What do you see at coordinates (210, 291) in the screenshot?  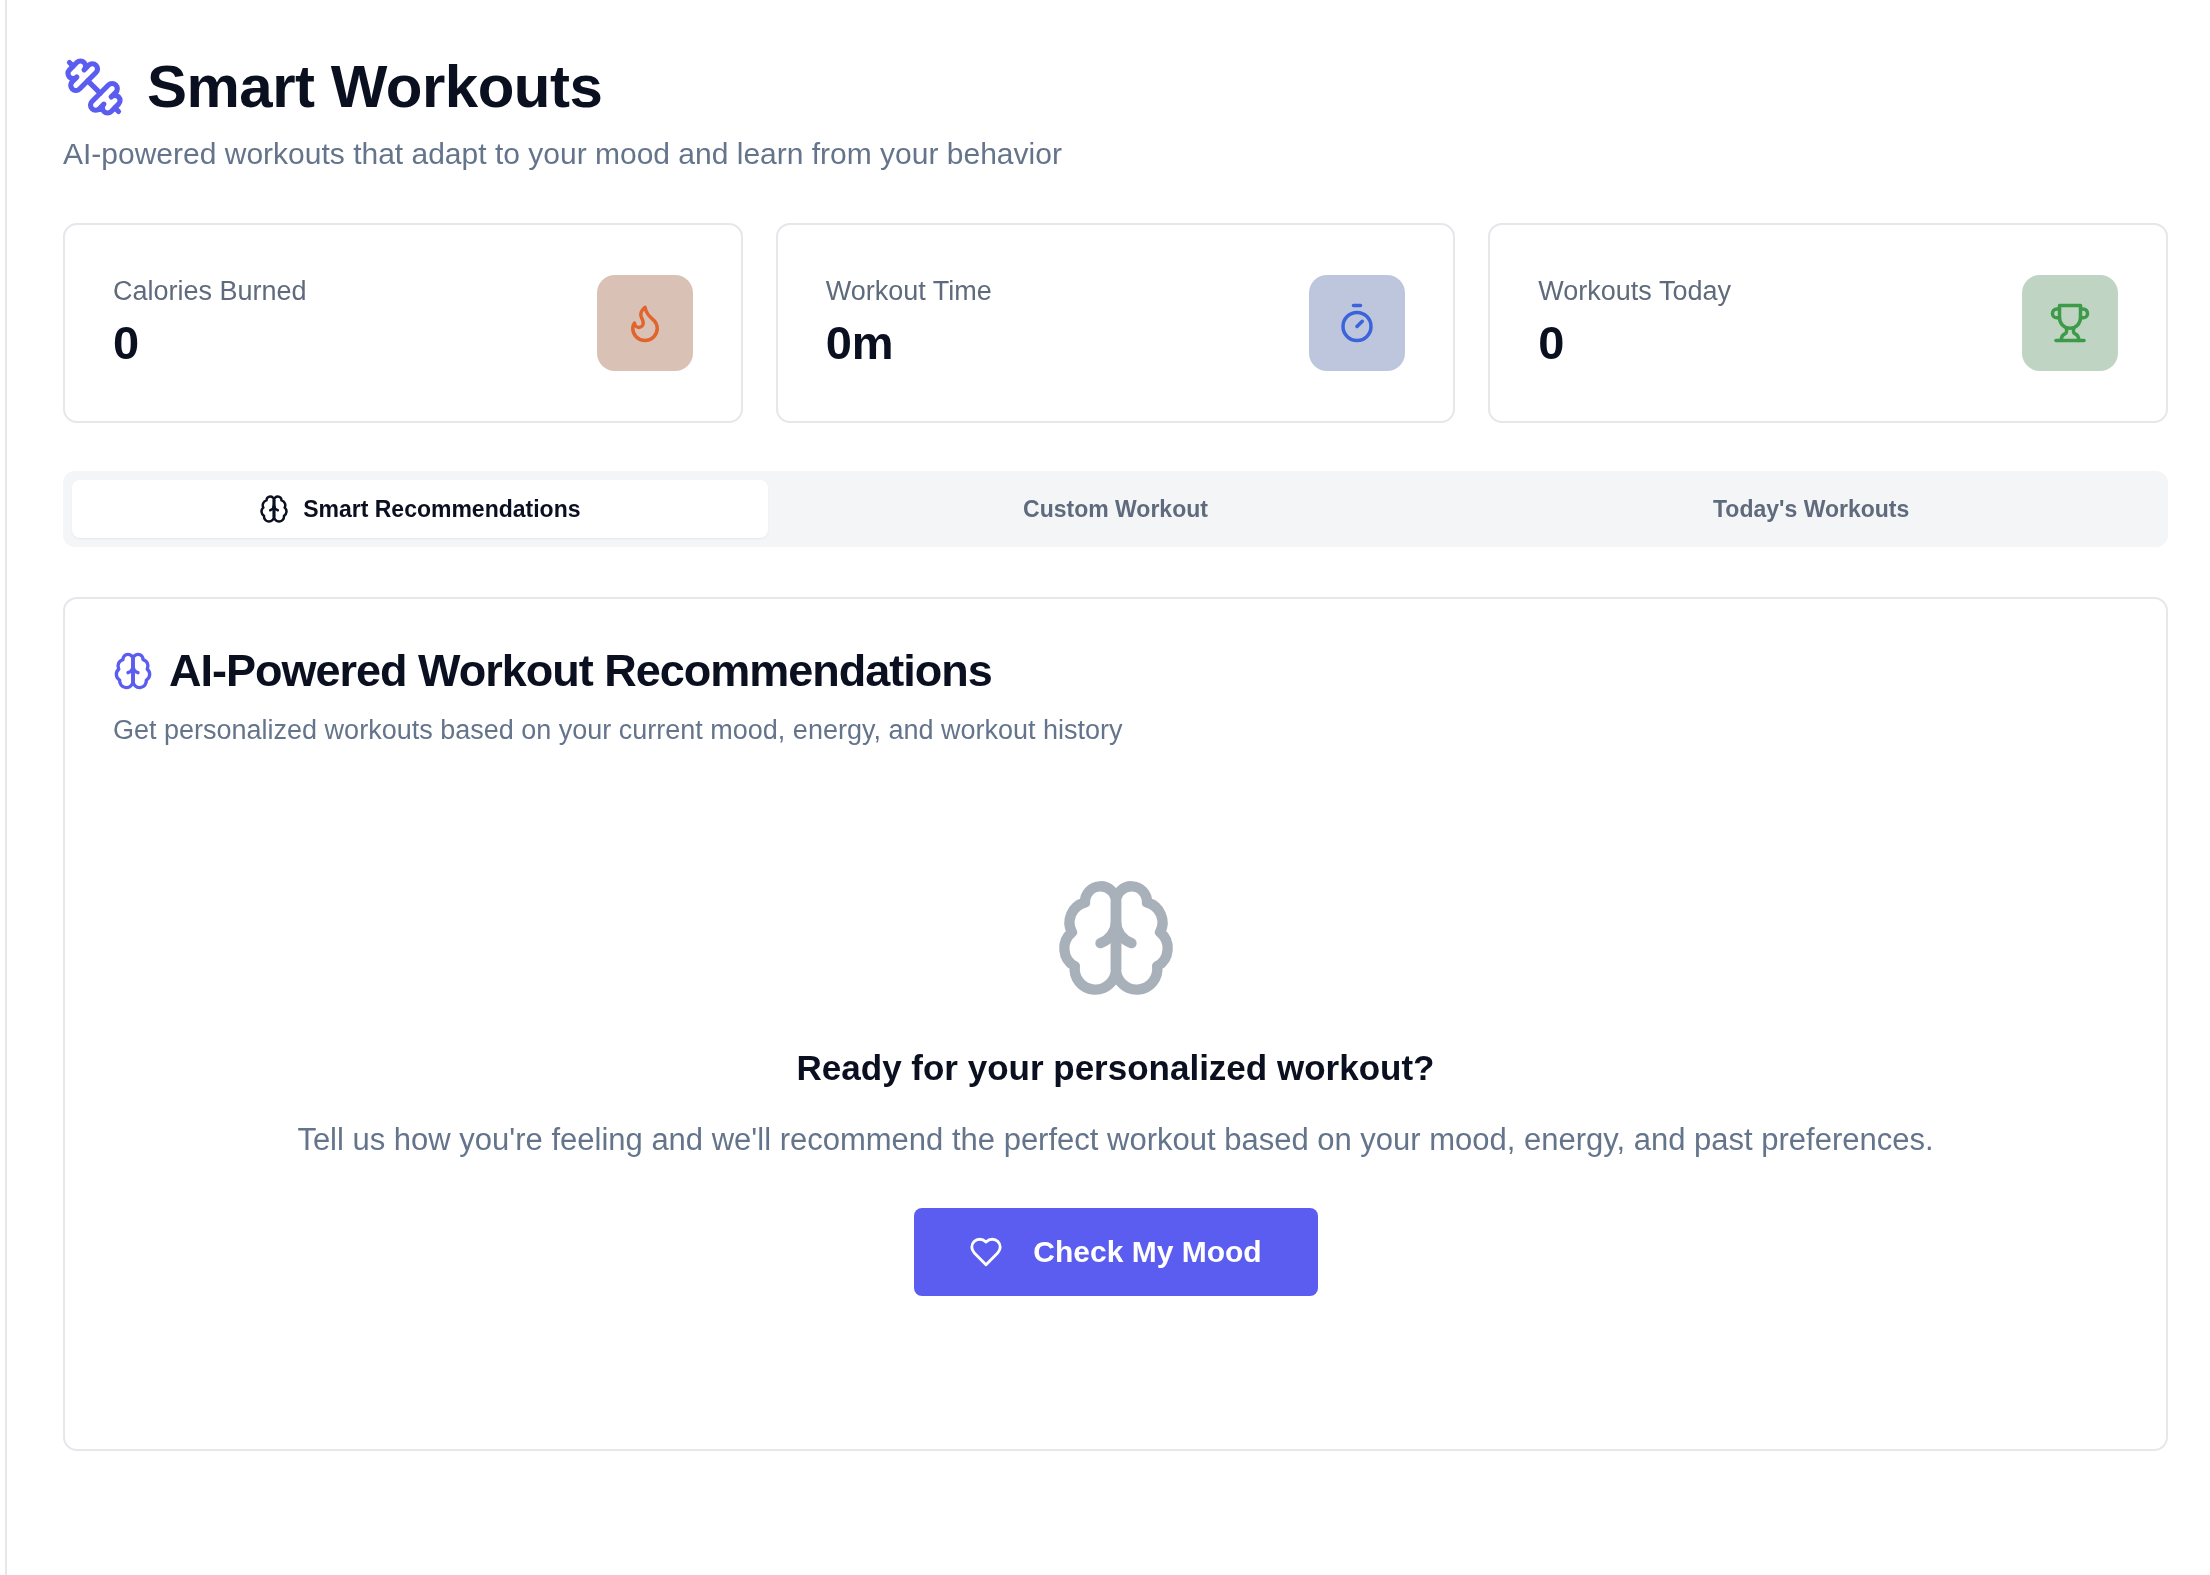 I see `stat-label: Calories Burned` at bounding box center [210, 291].